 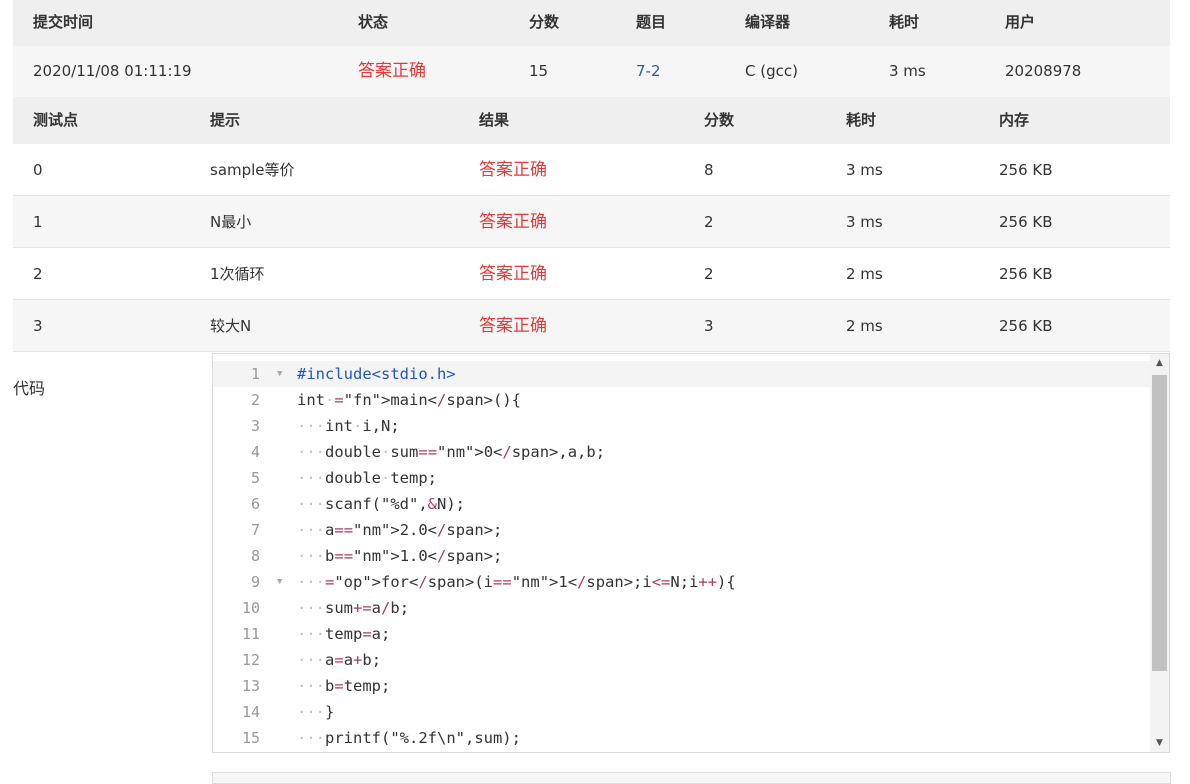 I want to click on editor-scrollbar: ▲ ▼, so click(x=1159, y=553).